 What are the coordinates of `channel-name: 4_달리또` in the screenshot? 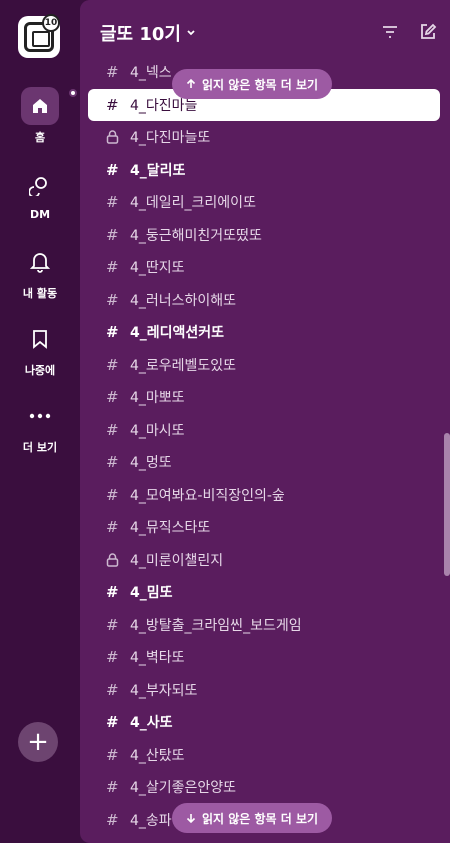 It's located at (158, 170).